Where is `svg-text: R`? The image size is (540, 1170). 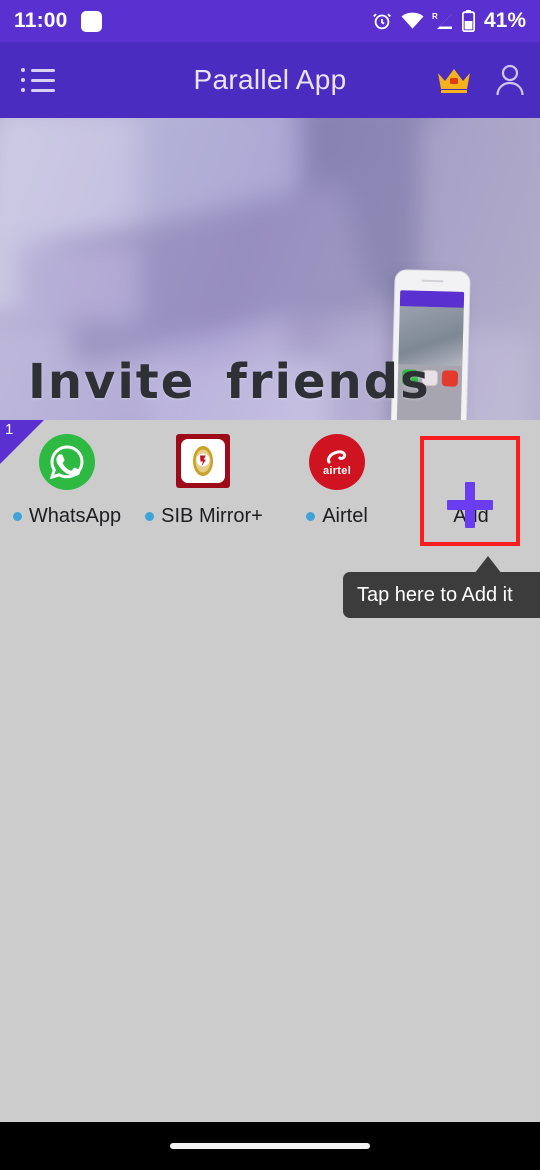
svg-text: R is located at coordinates (435, 16).